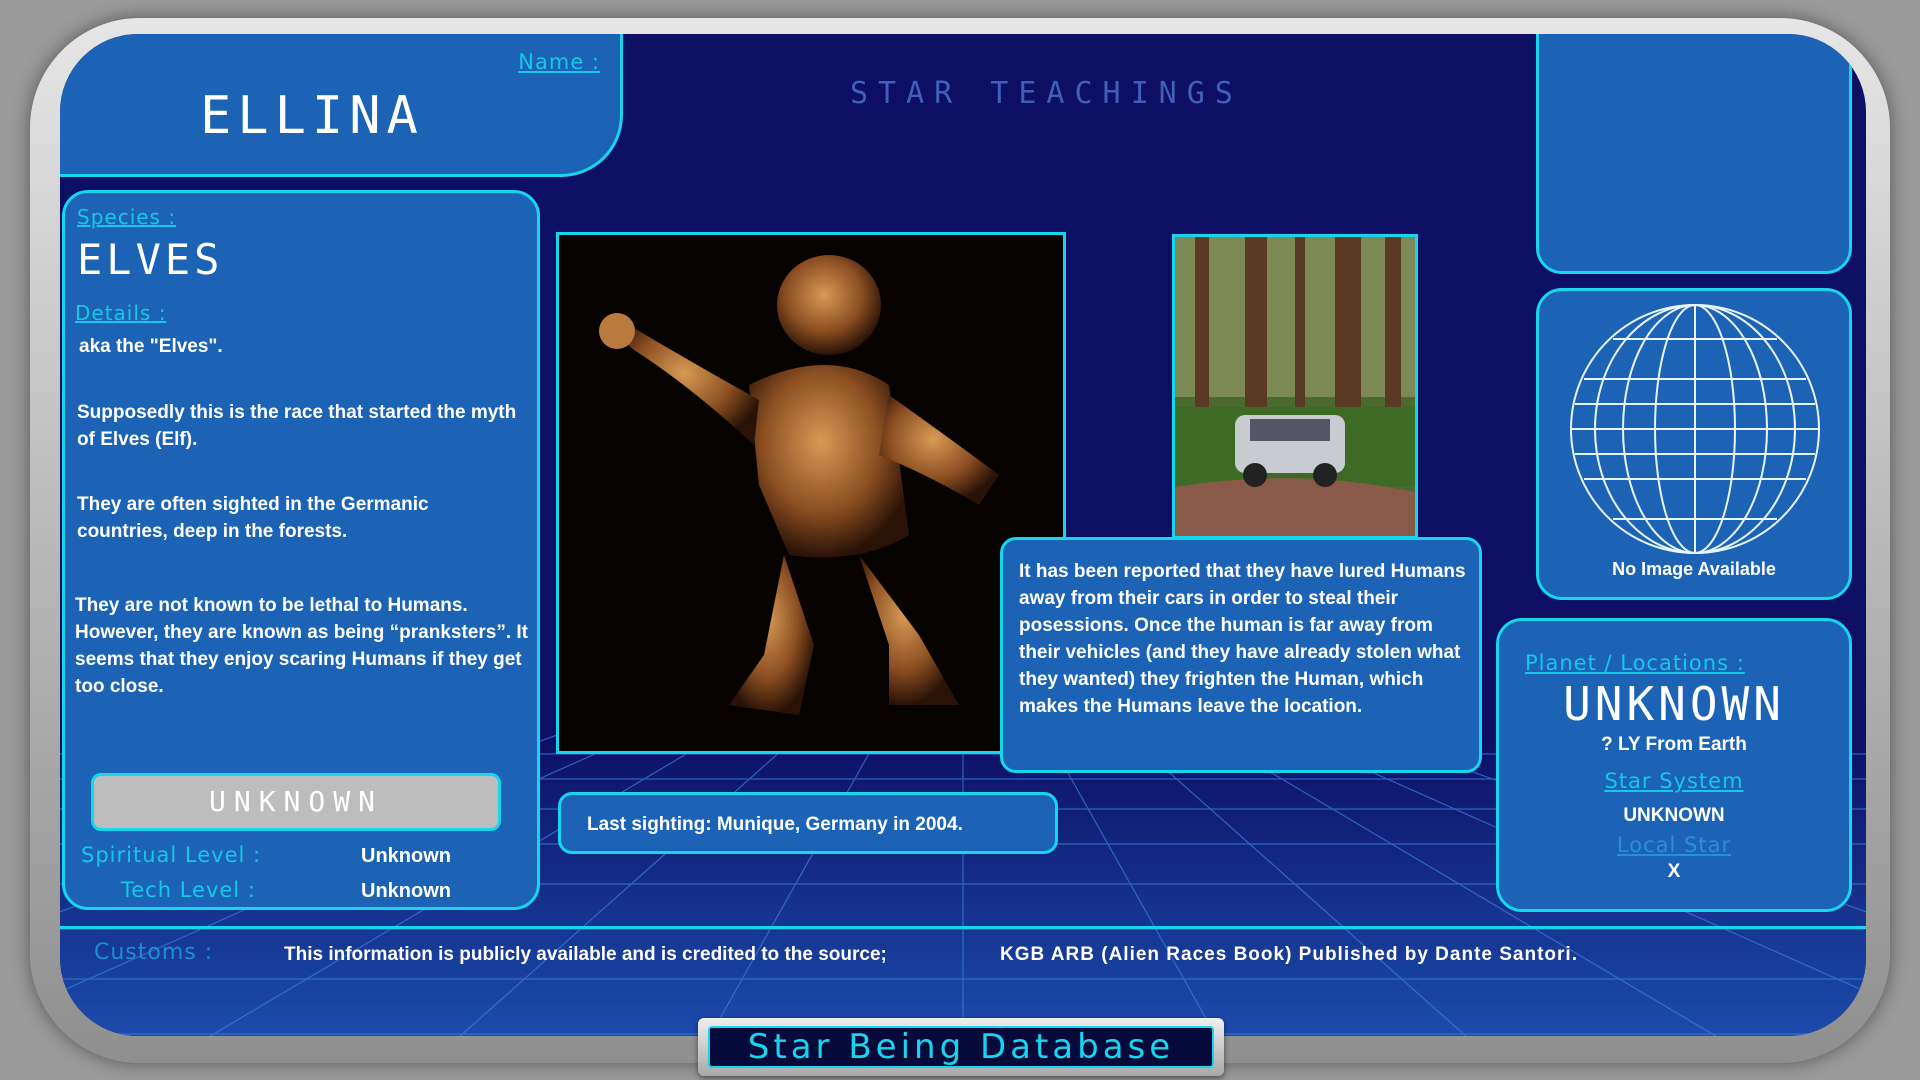  What do you see at coordinates (775, 824) in the screenshot?
I see `last-sighting-text: Last sighting: Munique, Germany in 2004.` at bounding box center [775, 824].